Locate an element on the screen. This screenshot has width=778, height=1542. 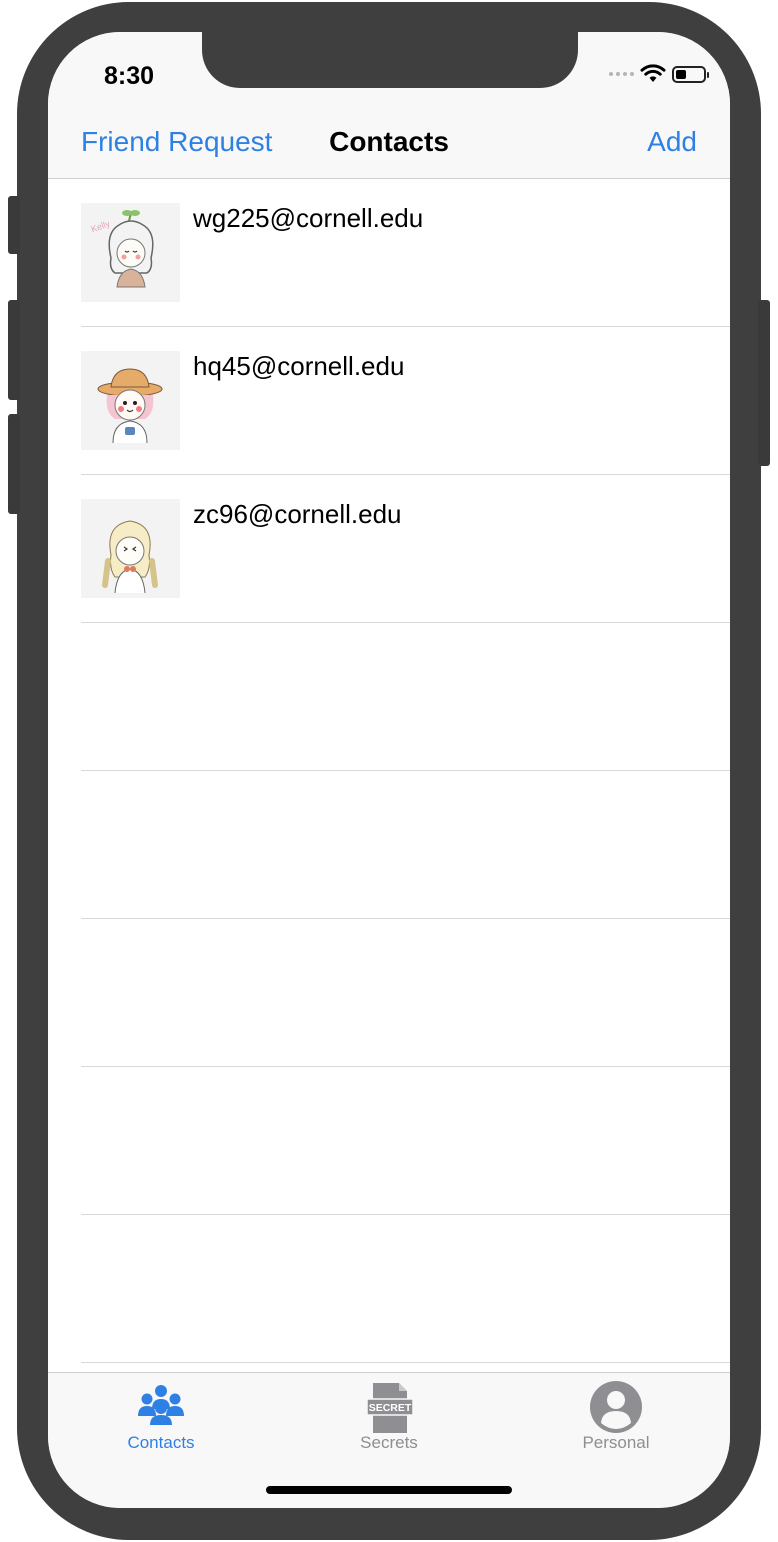
girl-hat-avatar is located at coordinates (130, 400).